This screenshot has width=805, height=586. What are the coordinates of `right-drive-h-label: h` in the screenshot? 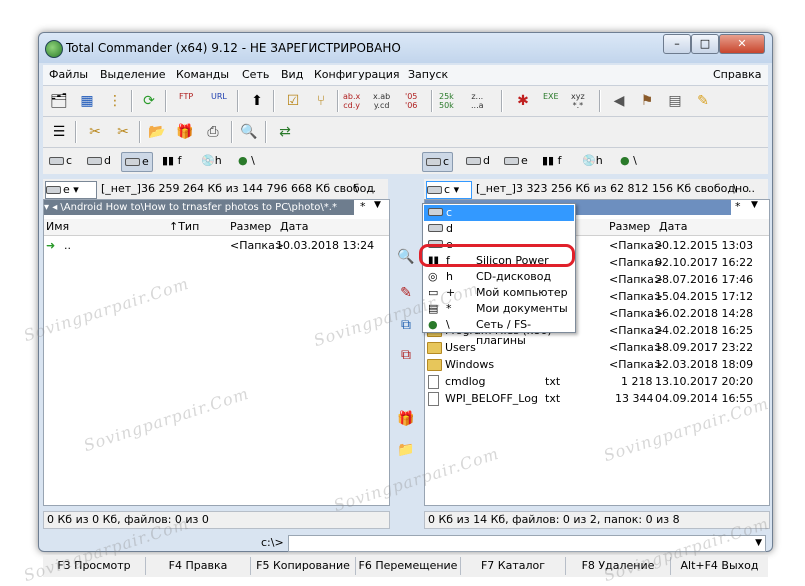 It's located at (599, 160).